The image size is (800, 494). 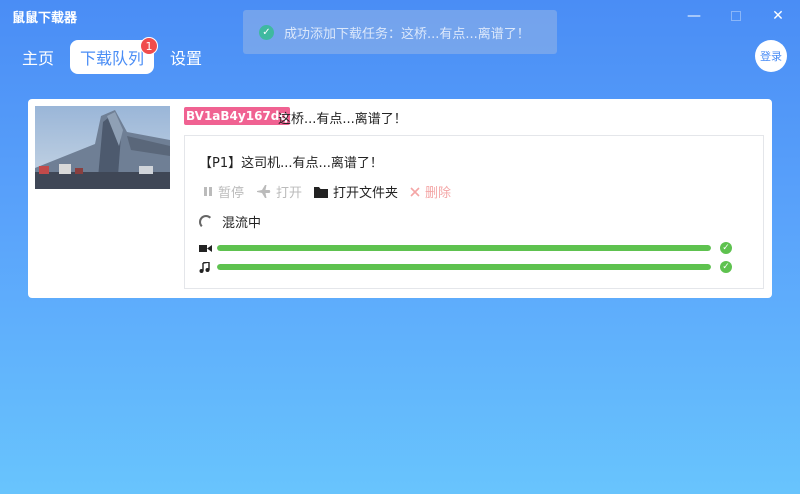 I want to click on close-button: ✕, so click(x=778, y=16).